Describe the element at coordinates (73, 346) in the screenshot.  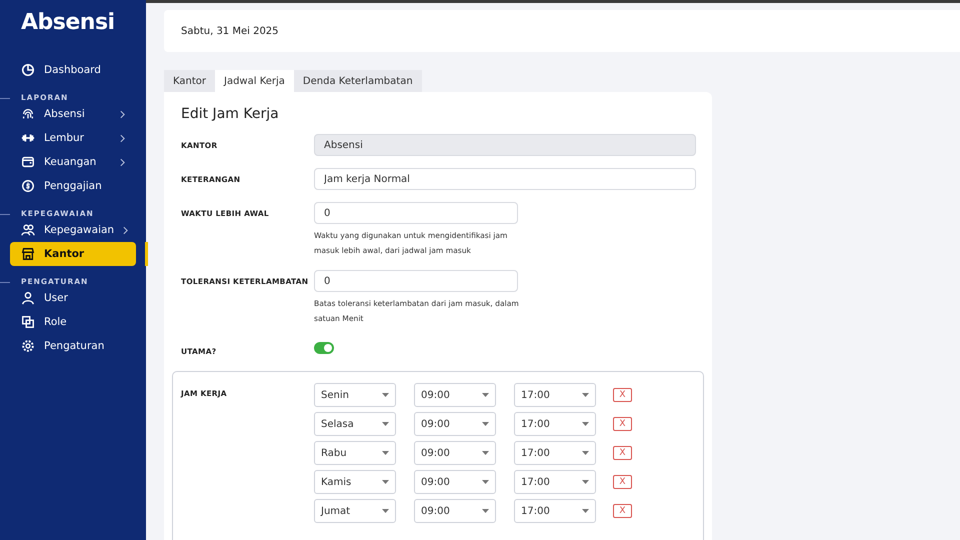
I see `sidebar-item: Pengaturan` at that location.